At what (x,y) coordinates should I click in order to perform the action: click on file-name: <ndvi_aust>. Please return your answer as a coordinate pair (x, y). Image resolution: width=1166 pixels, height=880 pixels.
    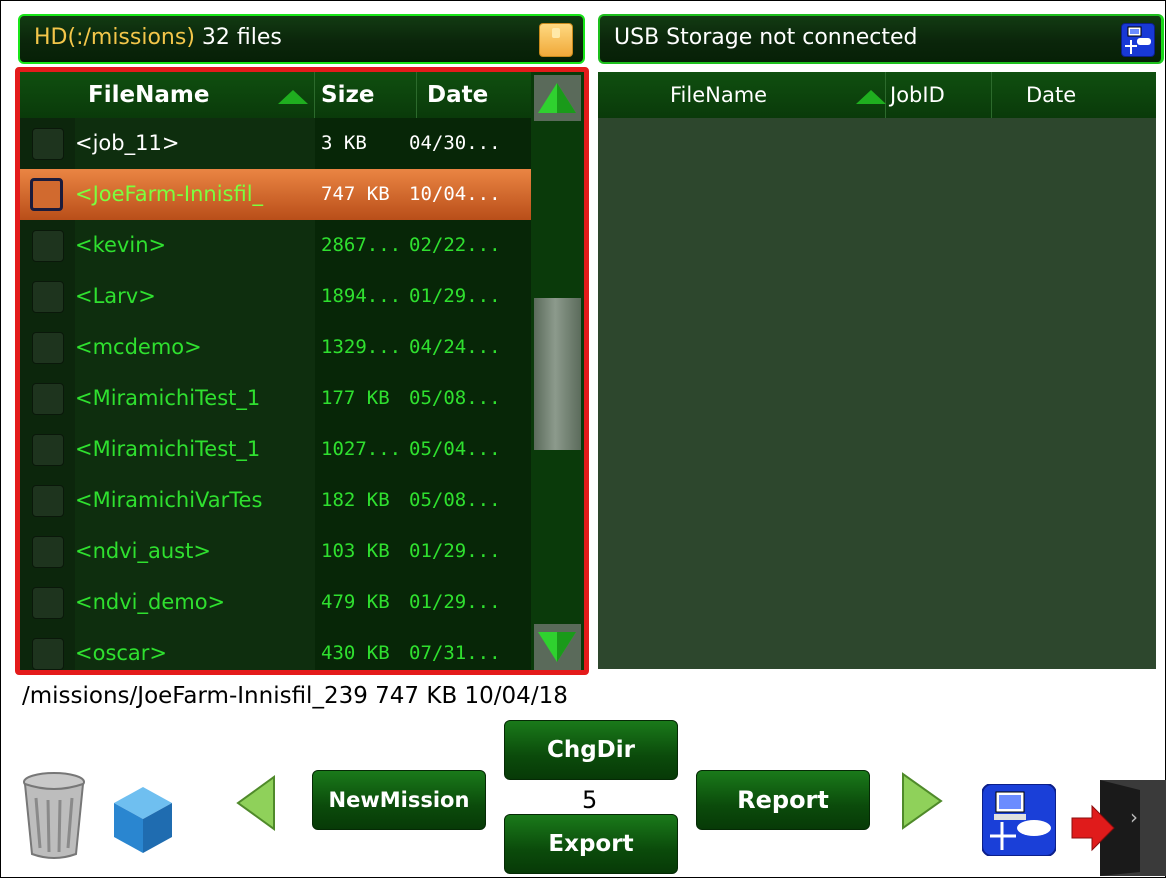
    Looking at the image, I should click on (195, 551).